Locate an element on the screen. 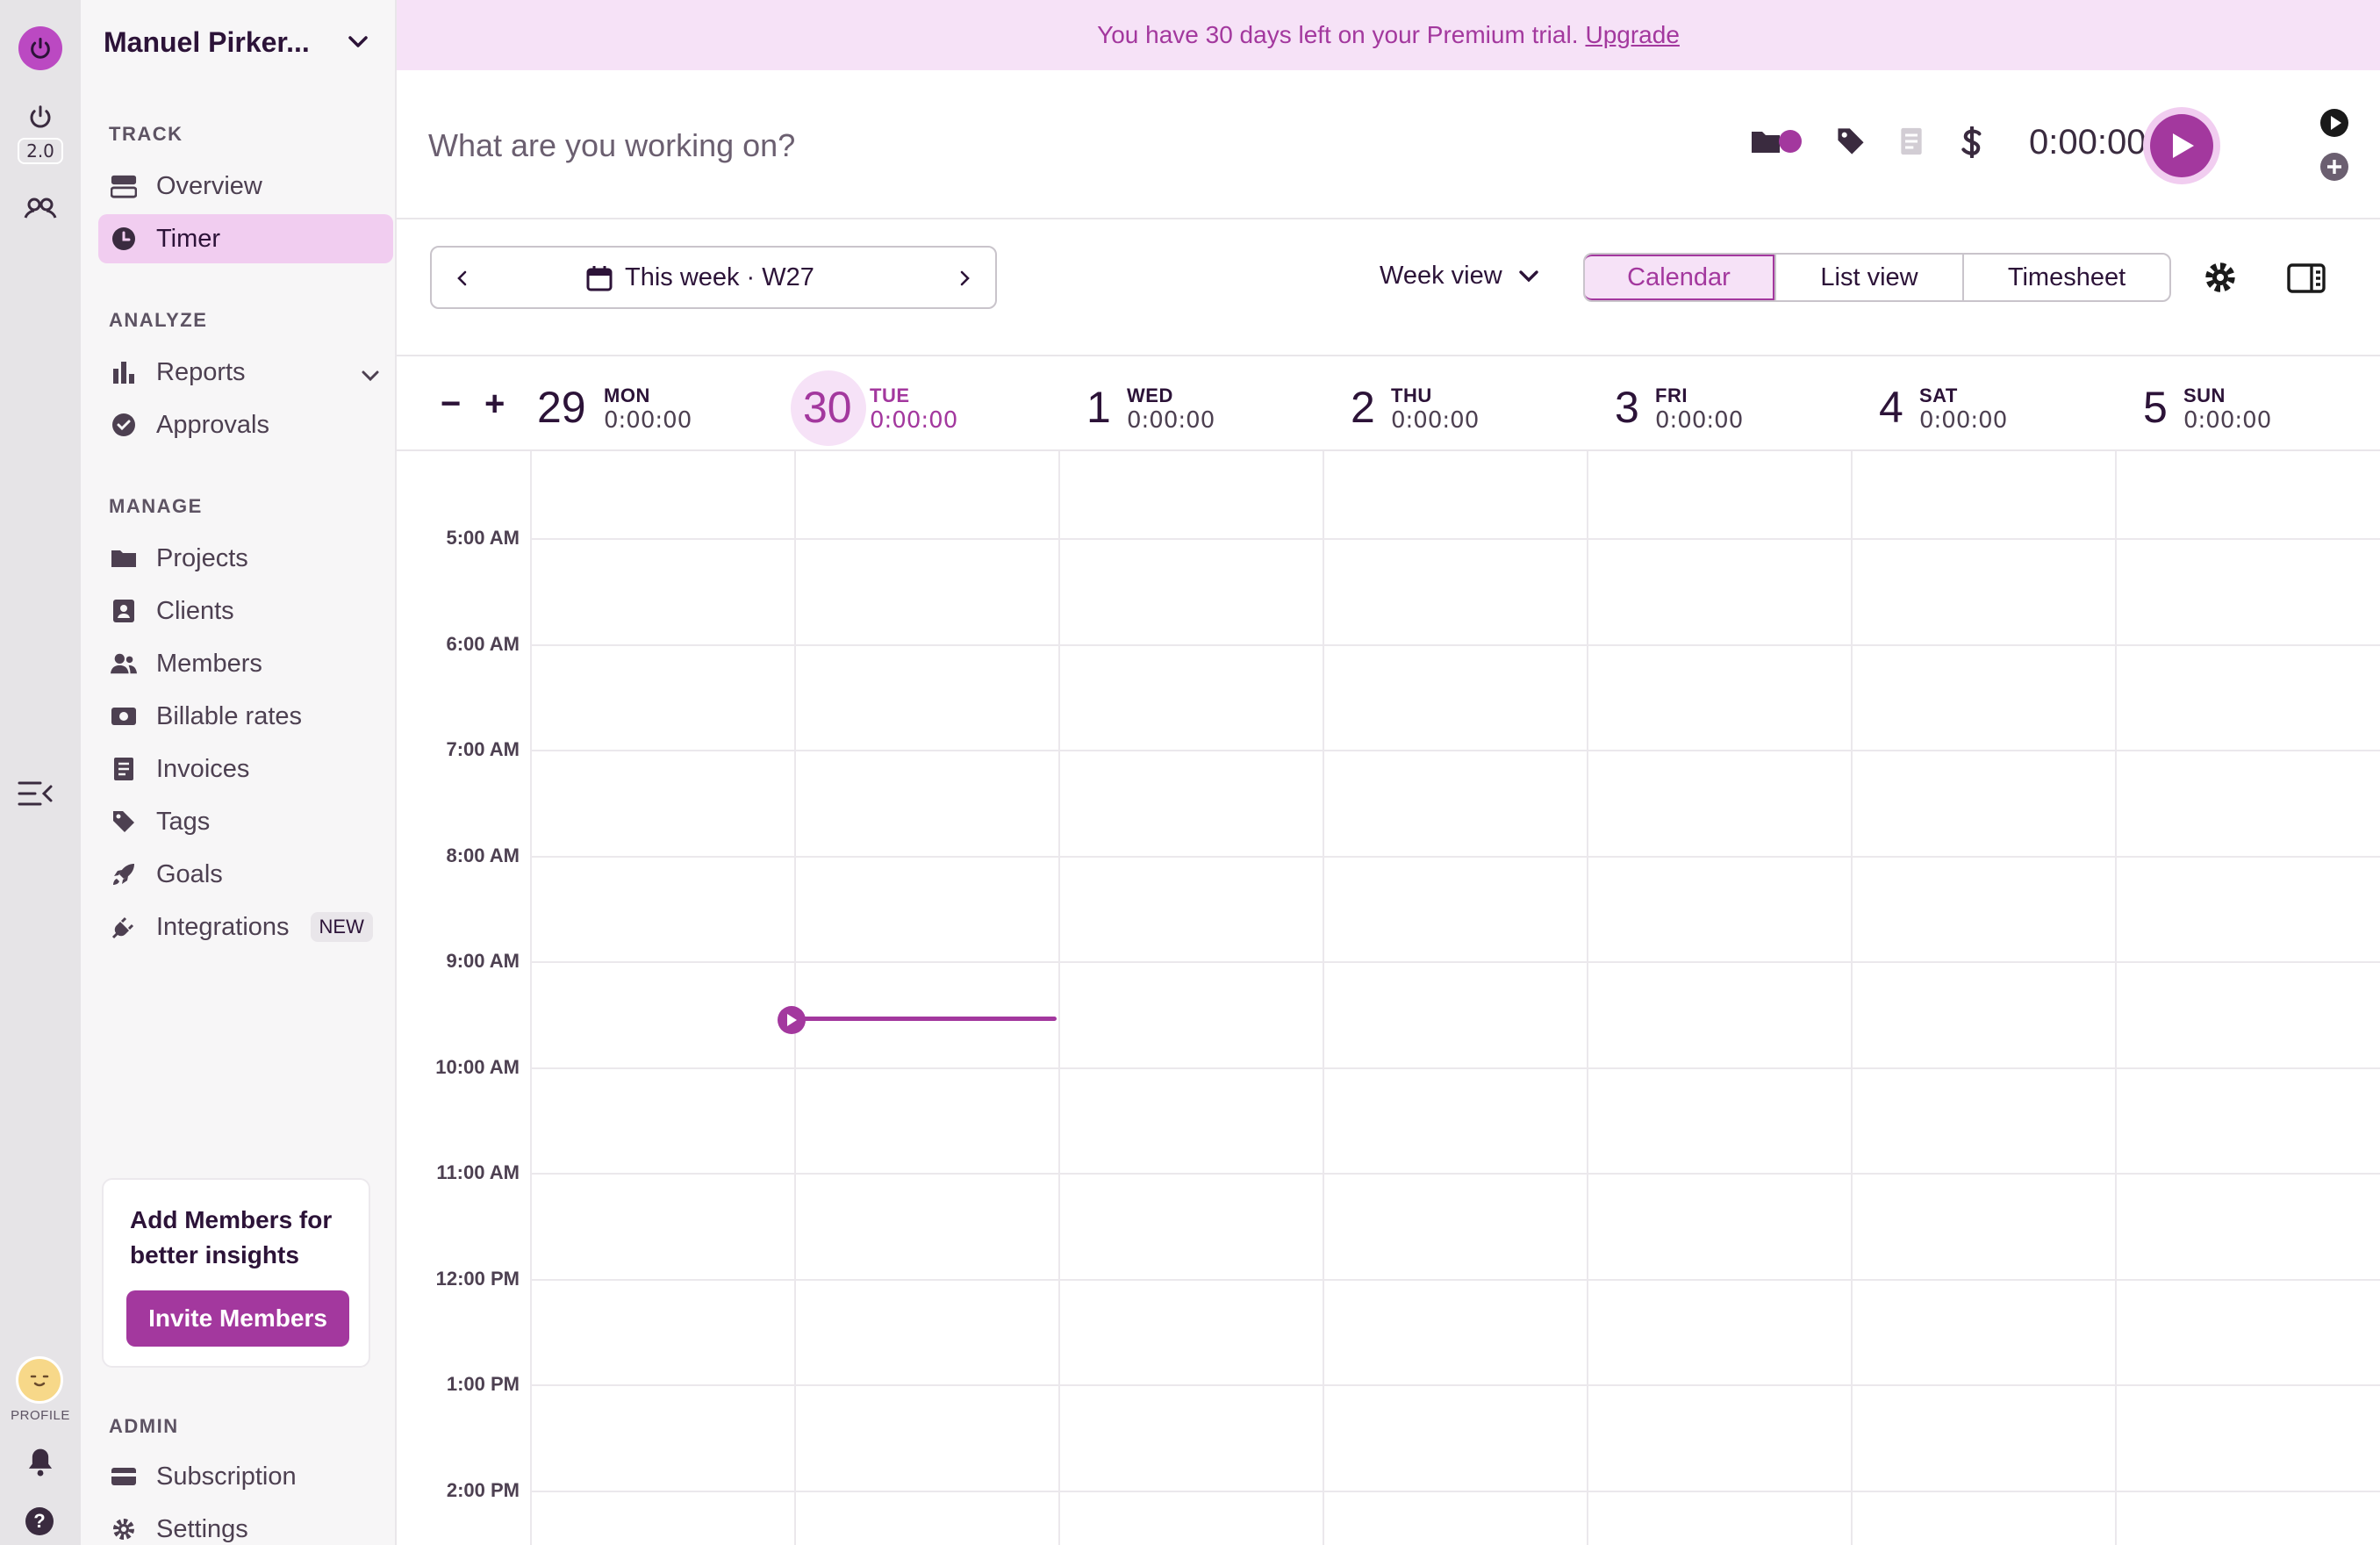 The width and height of the screenshot is (2380, 1545). zoom-out-button: − is located at coordinates (451, 404).